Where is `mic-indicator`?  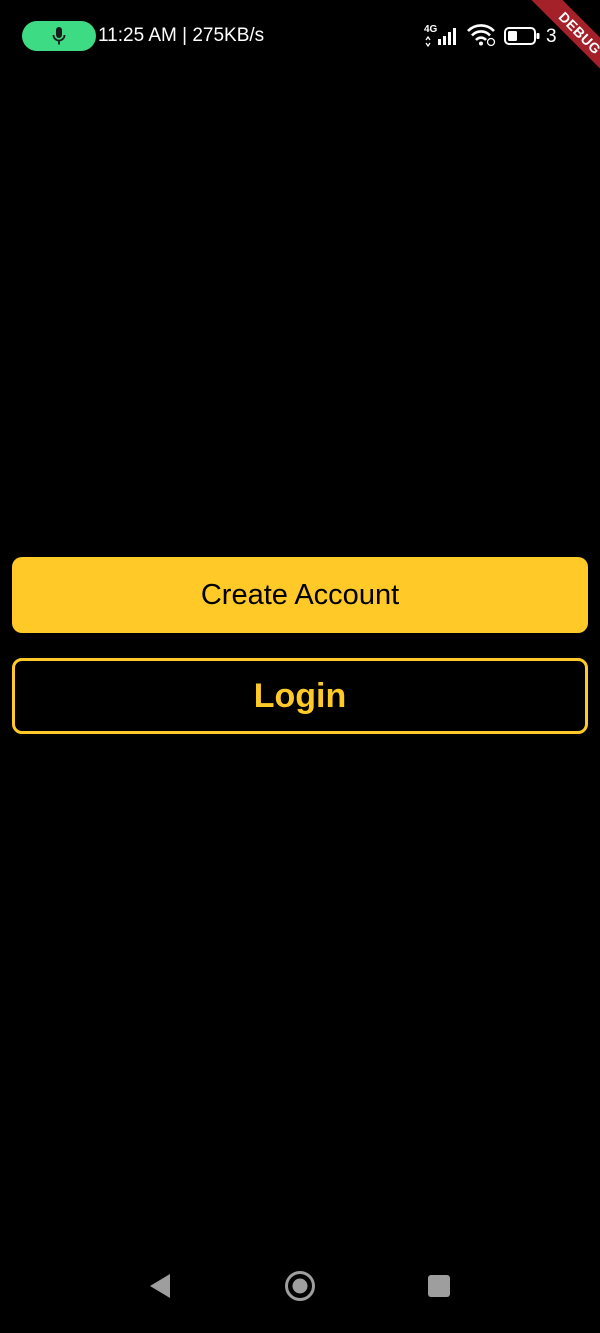
mic-indicator is located at coordinates (59, 36).